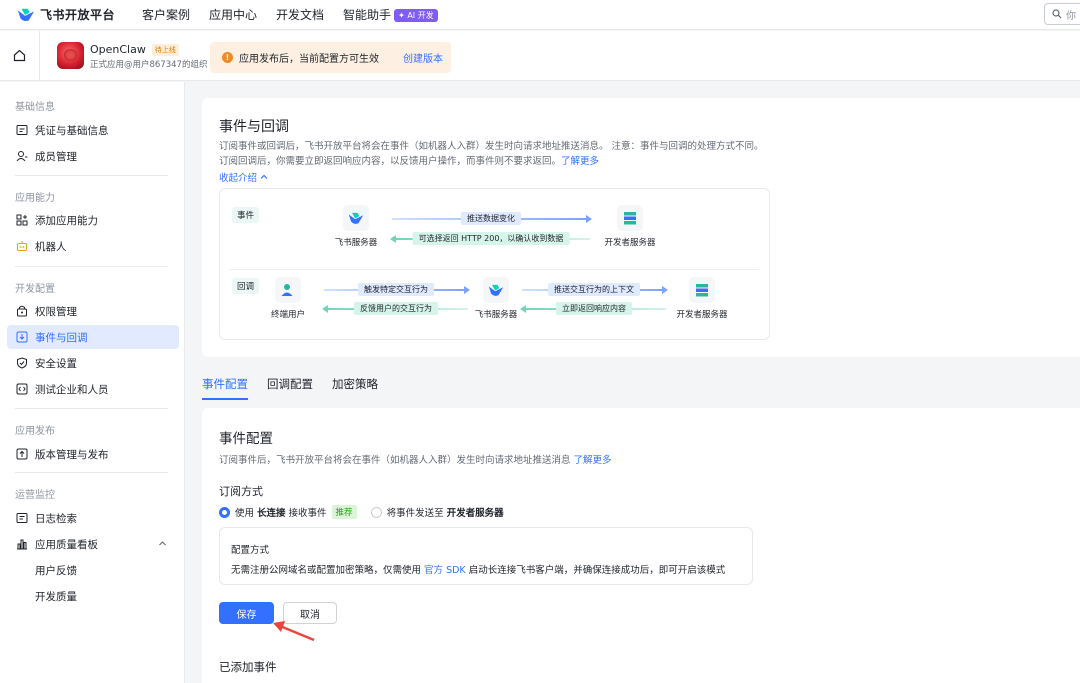  Describe the element at coordinates (51, 246) in the screenshot. I see `sidebar-item-label: 机器人` at that location.